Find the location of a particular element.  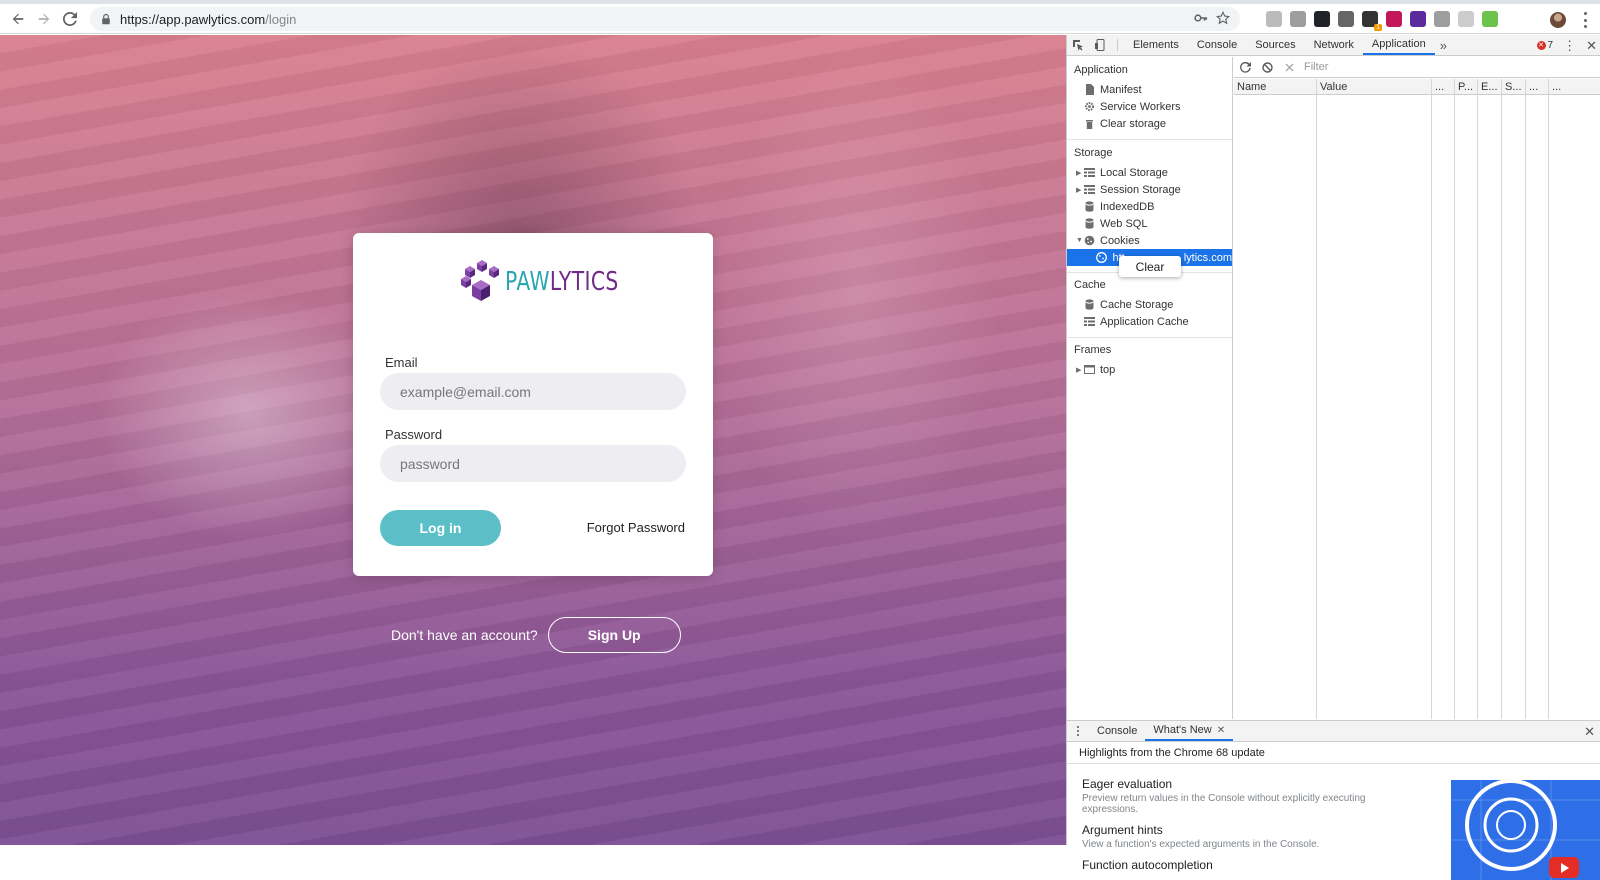

sidebar-label: Web SQL is located at coordinates (1124, 223).